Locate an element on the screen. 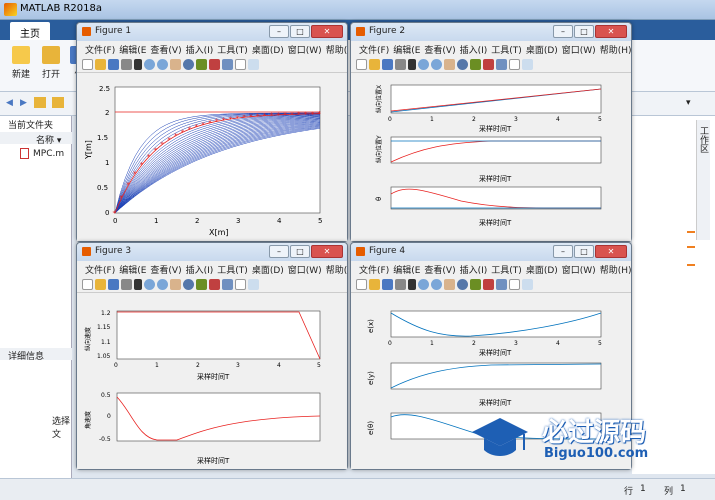 The width and height of the screenshot is (715, 500). dropdown-icon: ▾ is located at coordinates (688, 103).